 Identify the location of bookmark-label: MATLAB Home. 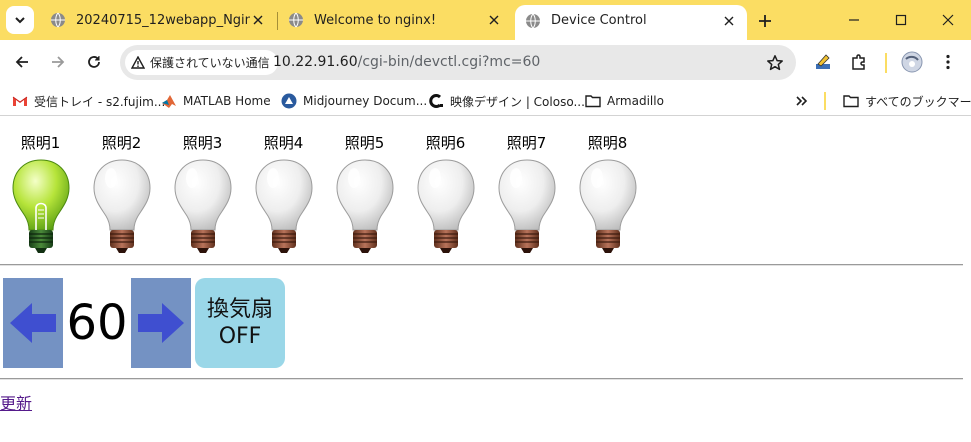
(227, 101).